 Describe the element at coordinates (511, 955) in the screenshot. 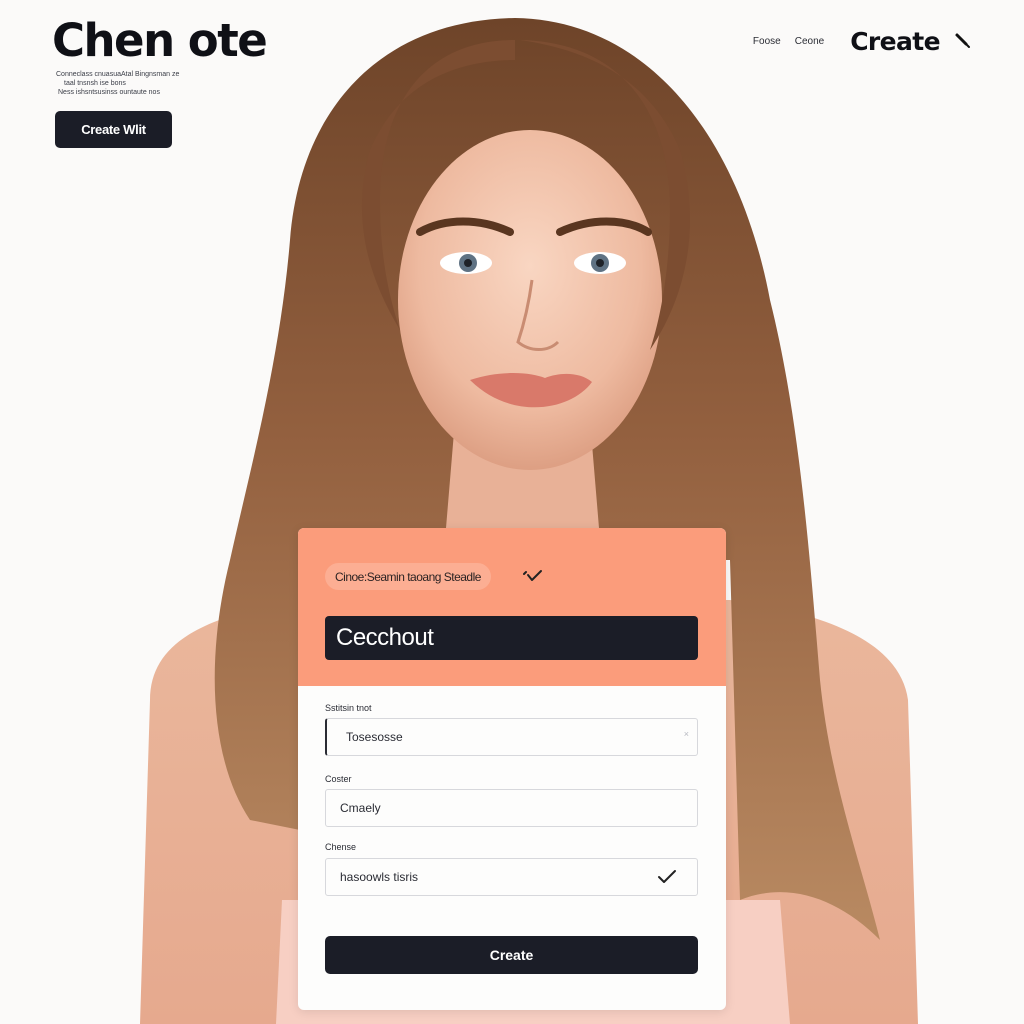

I see `create-button: Create` at that location.